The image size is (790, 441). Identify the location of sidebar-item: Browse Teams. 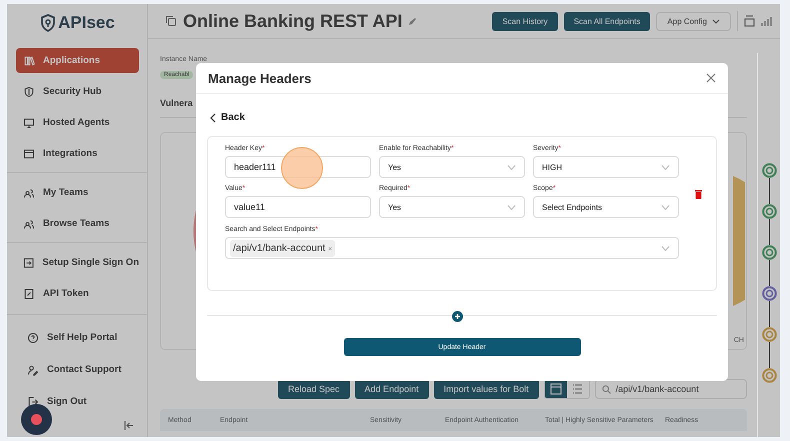
(77, 223).